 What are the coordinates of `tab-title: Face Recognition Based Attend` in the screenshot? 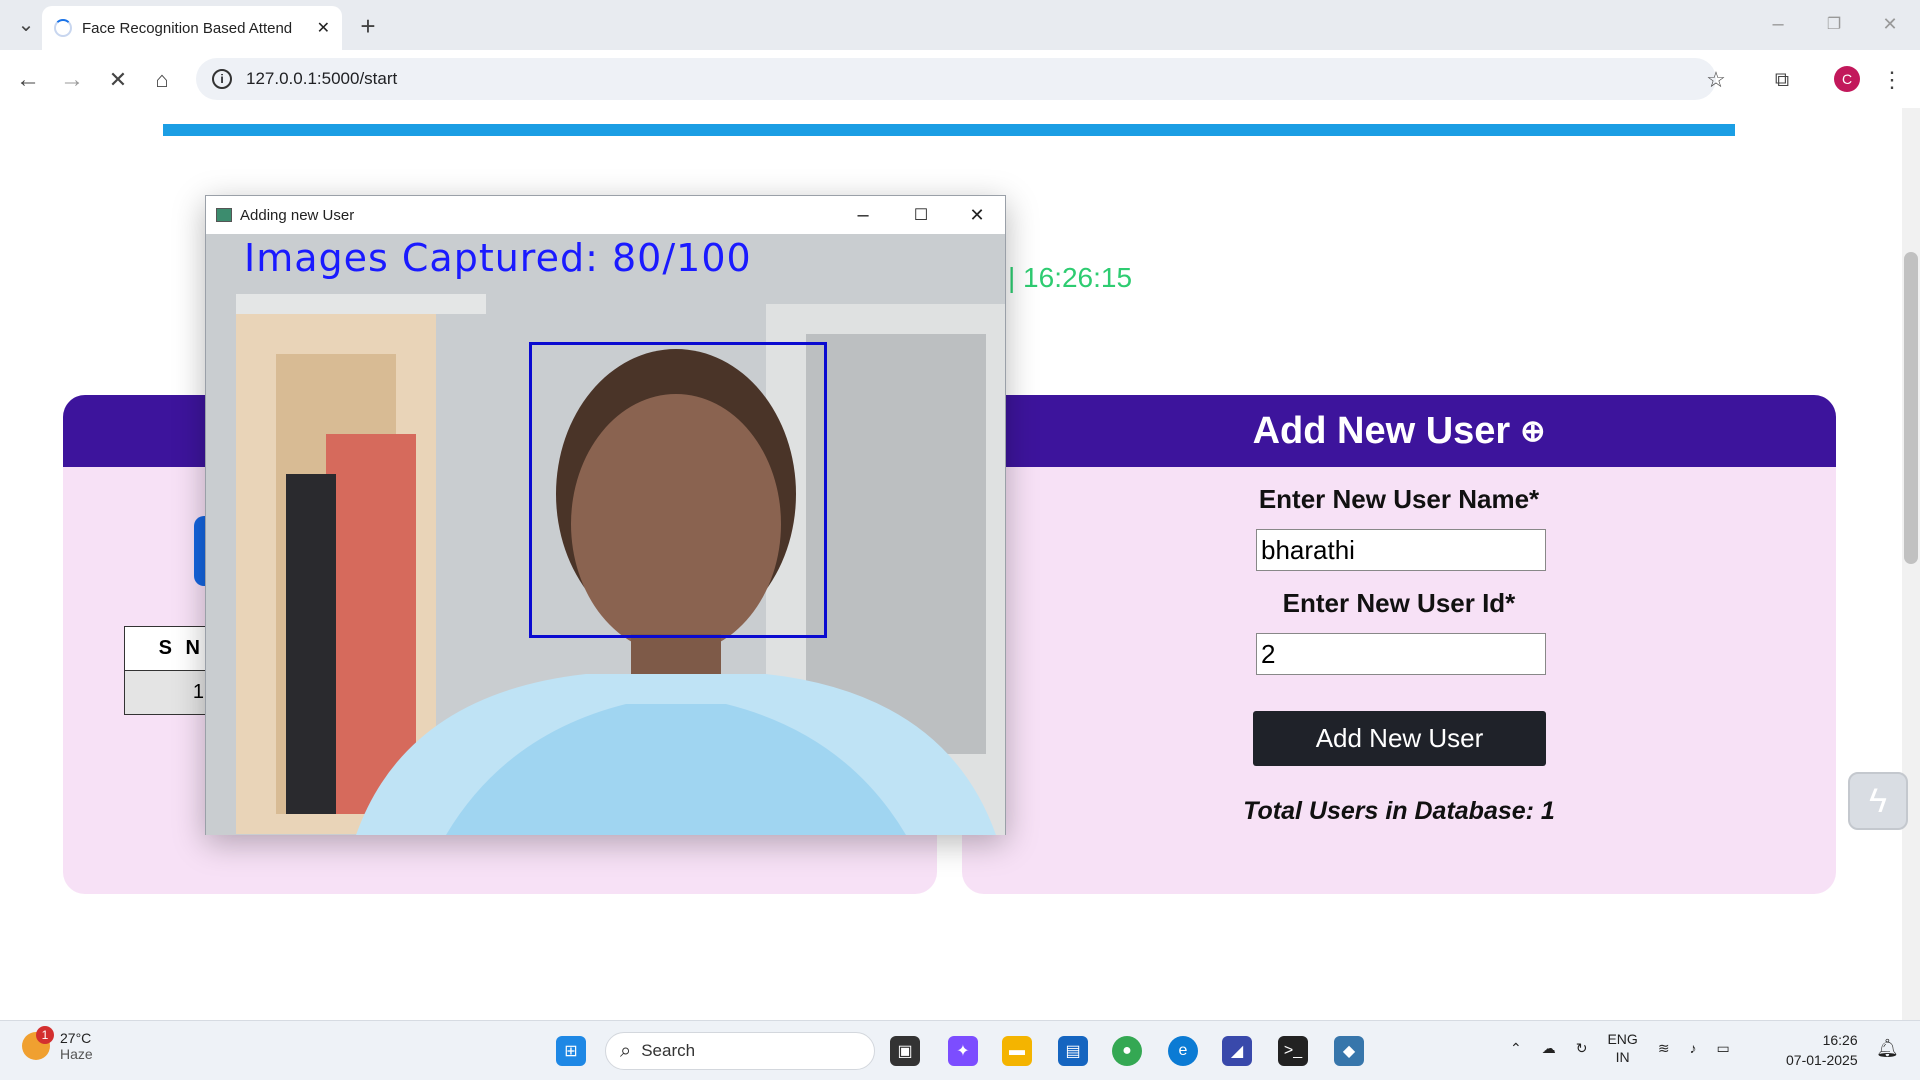 It's located at (187, 28).